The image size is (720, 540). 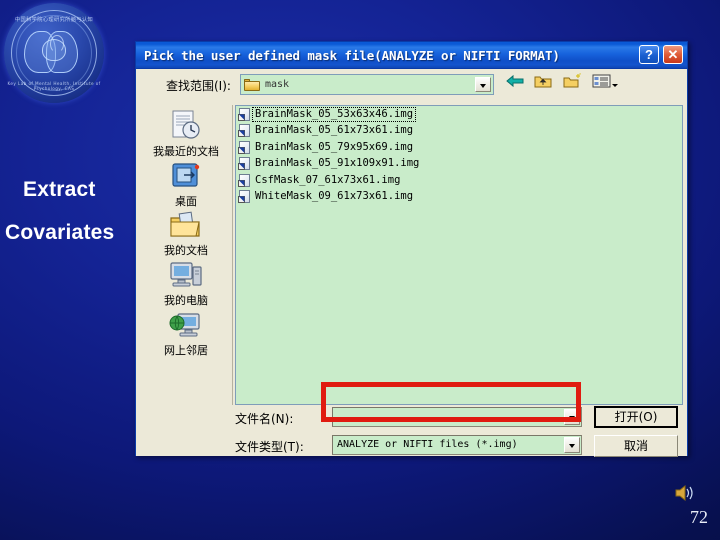 What do you see at coordinates (636, 417) in the screenshot?
I see `open-button: 打开(O)` at bounding box center [636, 417].